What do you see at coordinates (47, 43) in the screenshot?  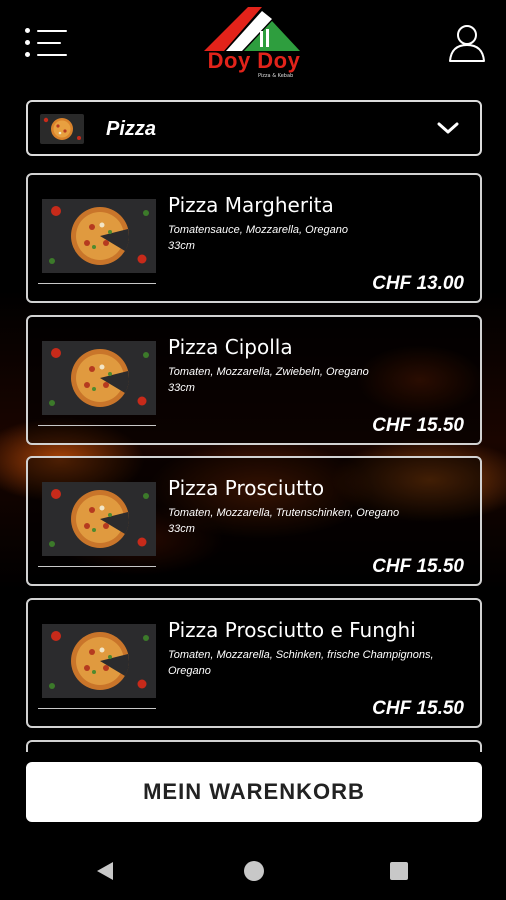 I see `menu-icon` at bounding box center [47, 43].